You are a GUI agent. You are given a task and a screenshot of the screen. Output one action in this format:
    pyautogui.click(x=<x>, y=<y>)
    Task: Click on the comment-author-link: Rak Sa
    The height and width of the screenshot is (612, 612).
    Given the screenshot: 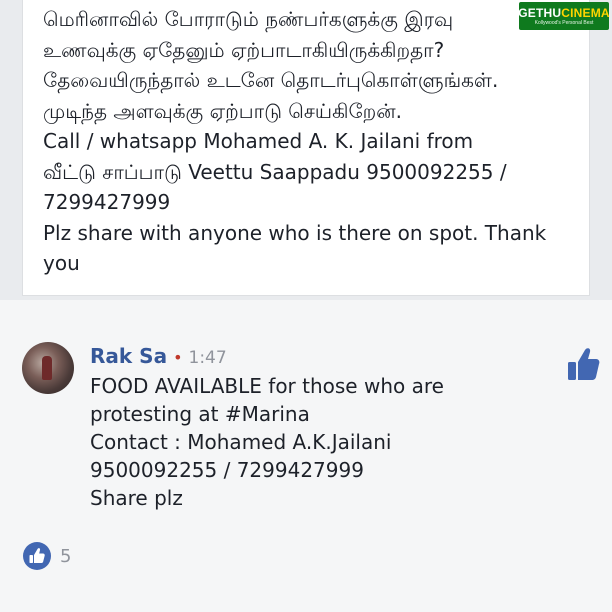 What is the action you would take?
    pyautogui.click(x=128, y=356)
    